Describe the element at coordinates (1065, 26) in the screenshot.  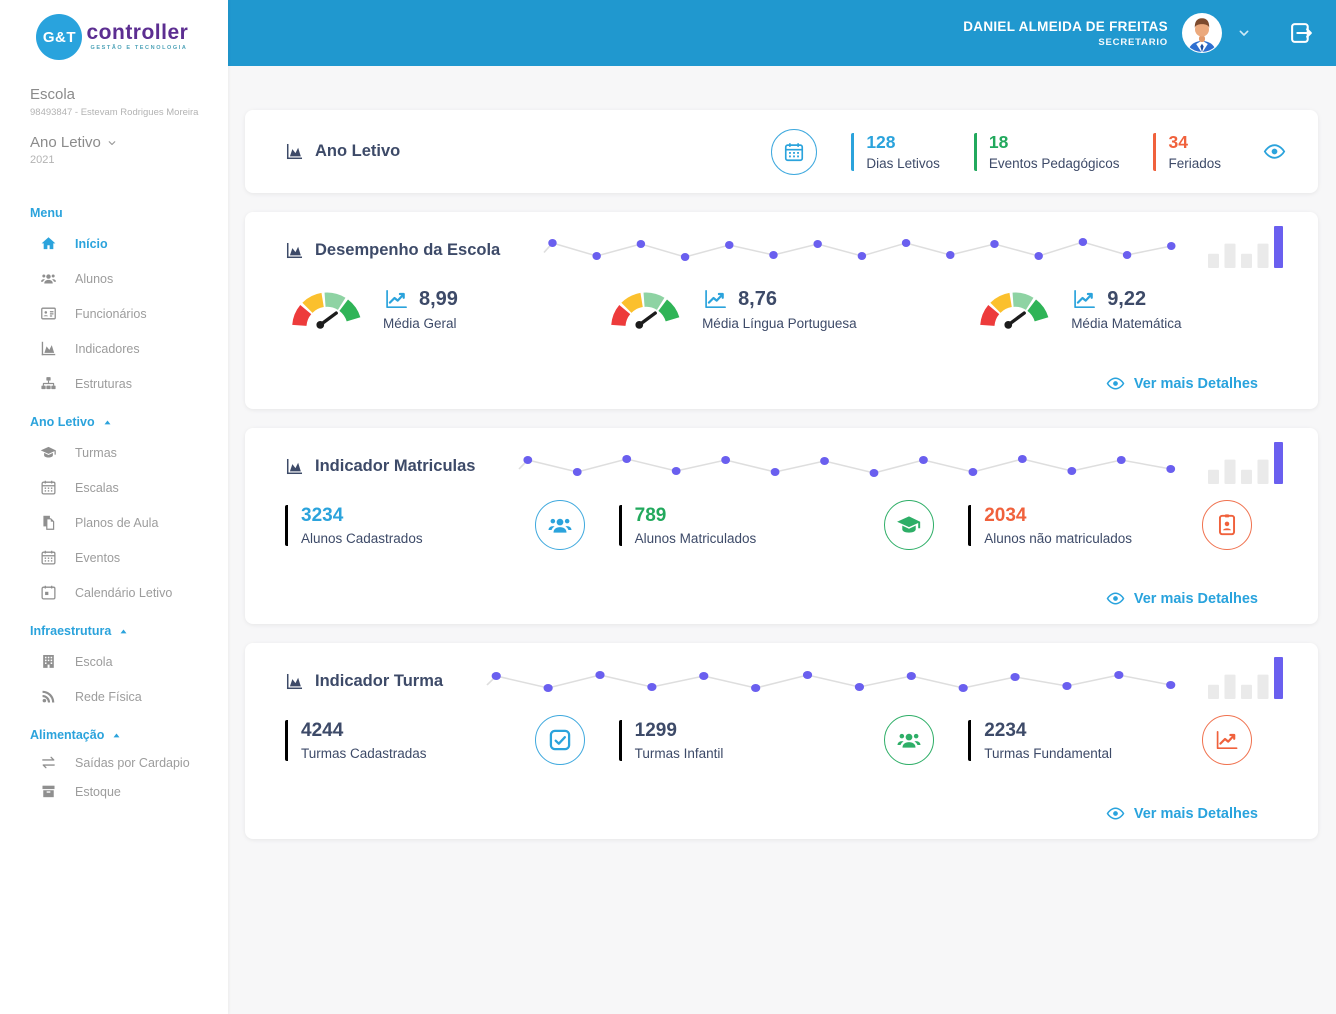
I see `user-name: DANIEL ALMEIDA DE FREITAS` at that location.